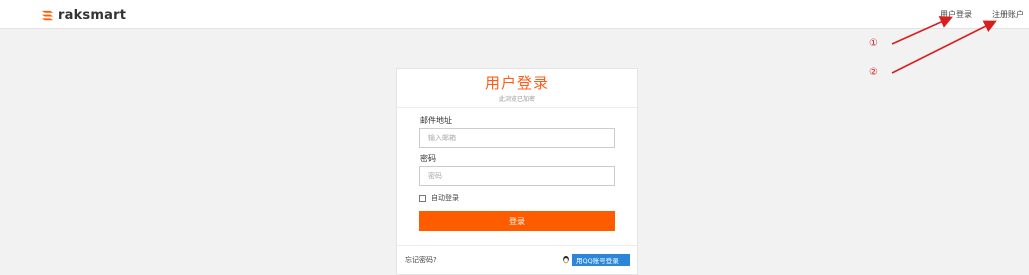  What do you see at coordinates (421, 260) in the screenshot?
I see `forgot-password-link: 忘记密码?` at bounding box center [421, 260].